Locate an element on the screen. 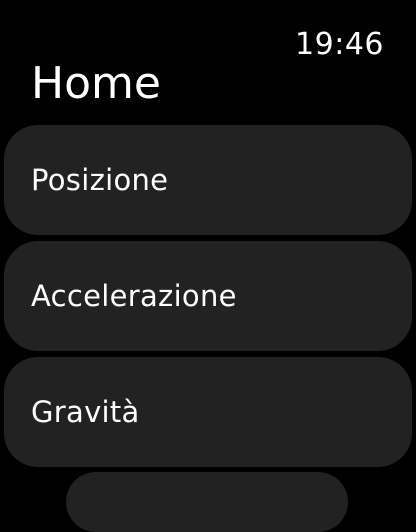  menu-item-label: Gravità is located at coordinates (85, 412).